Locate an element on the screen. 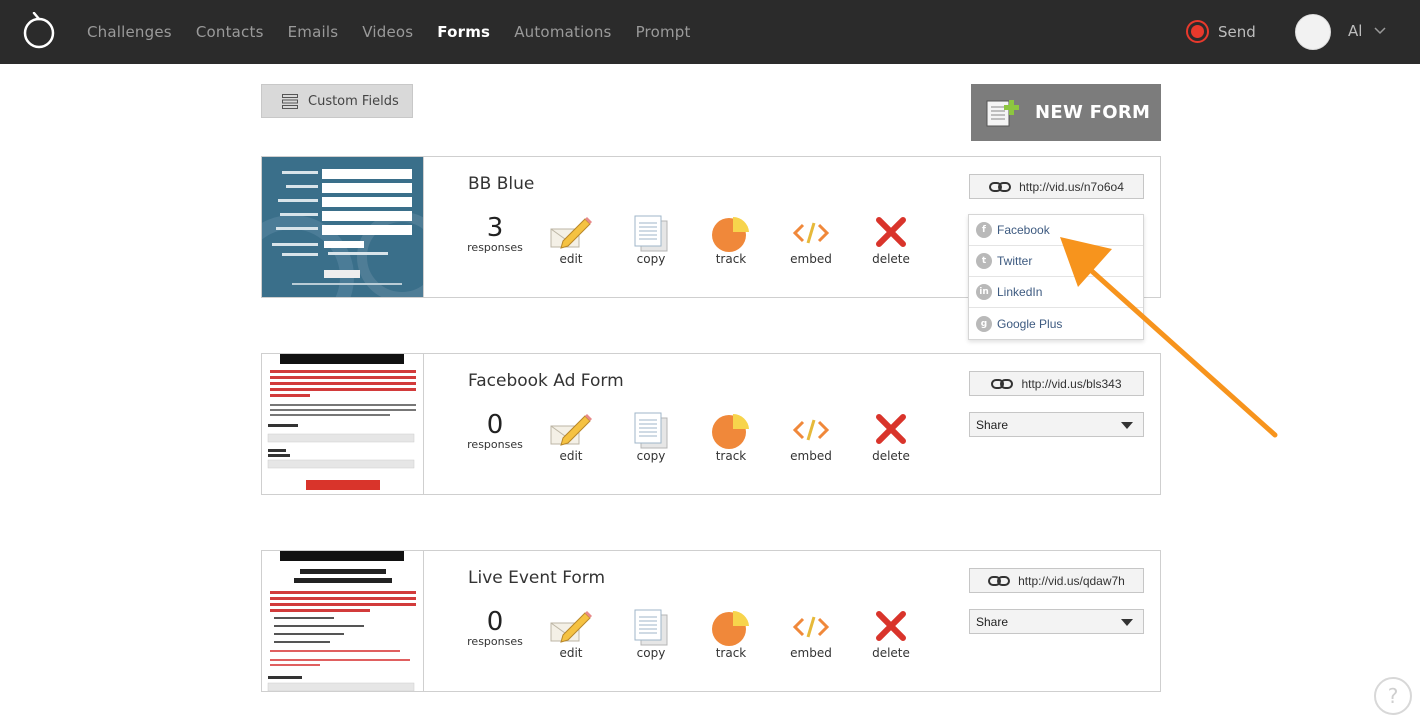 The image size is (1420, 723). share-linkedin: in LinkedIn is located at coordinates (1056, 292).